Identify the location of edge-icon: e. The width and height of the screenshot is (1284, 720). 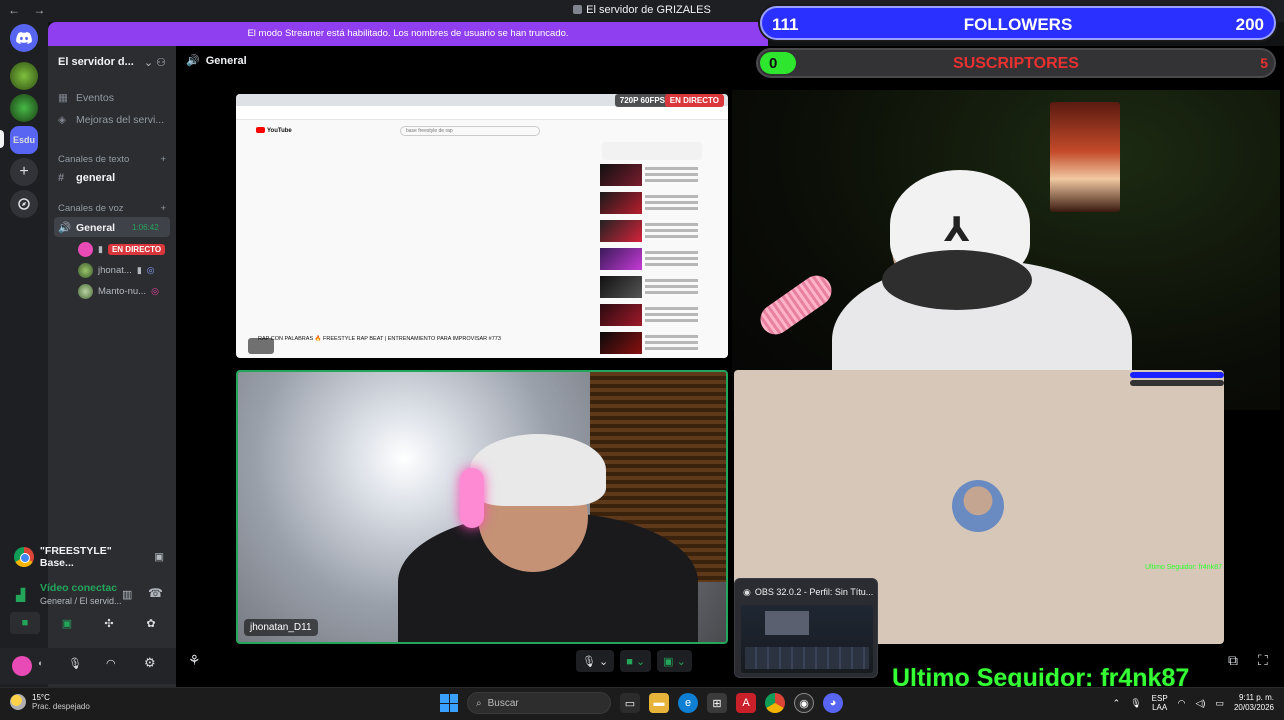
(688, 703).